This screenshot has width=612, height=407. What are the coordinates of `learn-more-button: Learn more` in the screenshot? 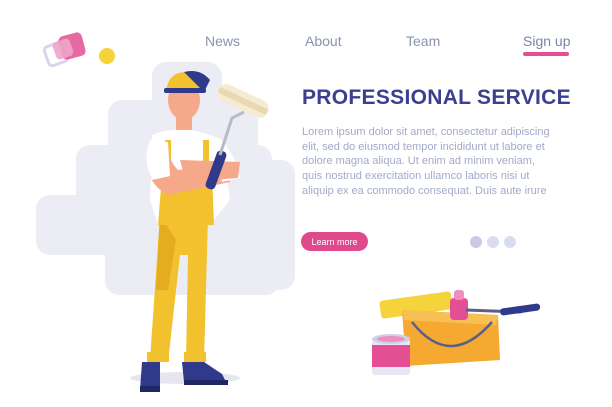 It's located at (334, 241).